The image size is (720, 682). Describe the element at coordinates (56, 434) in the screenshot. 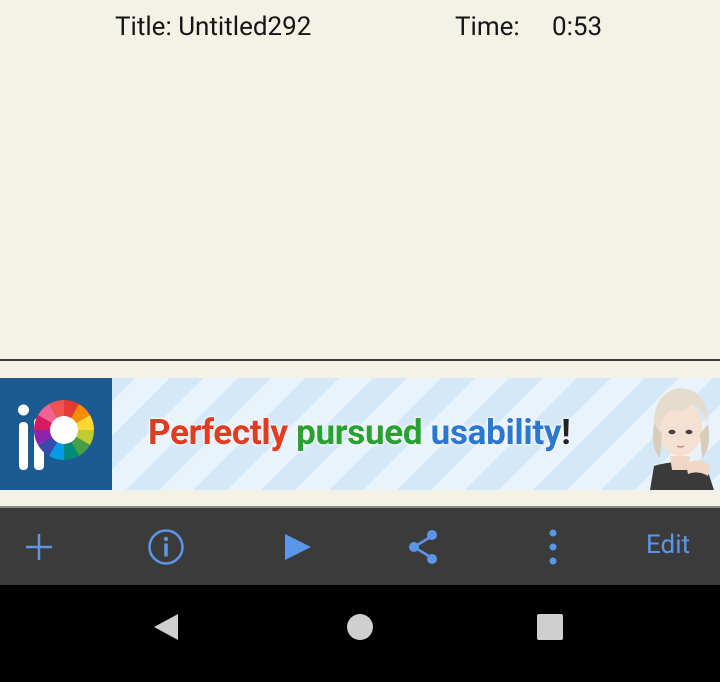

I see `ibispaint-logo-icon` at that location.